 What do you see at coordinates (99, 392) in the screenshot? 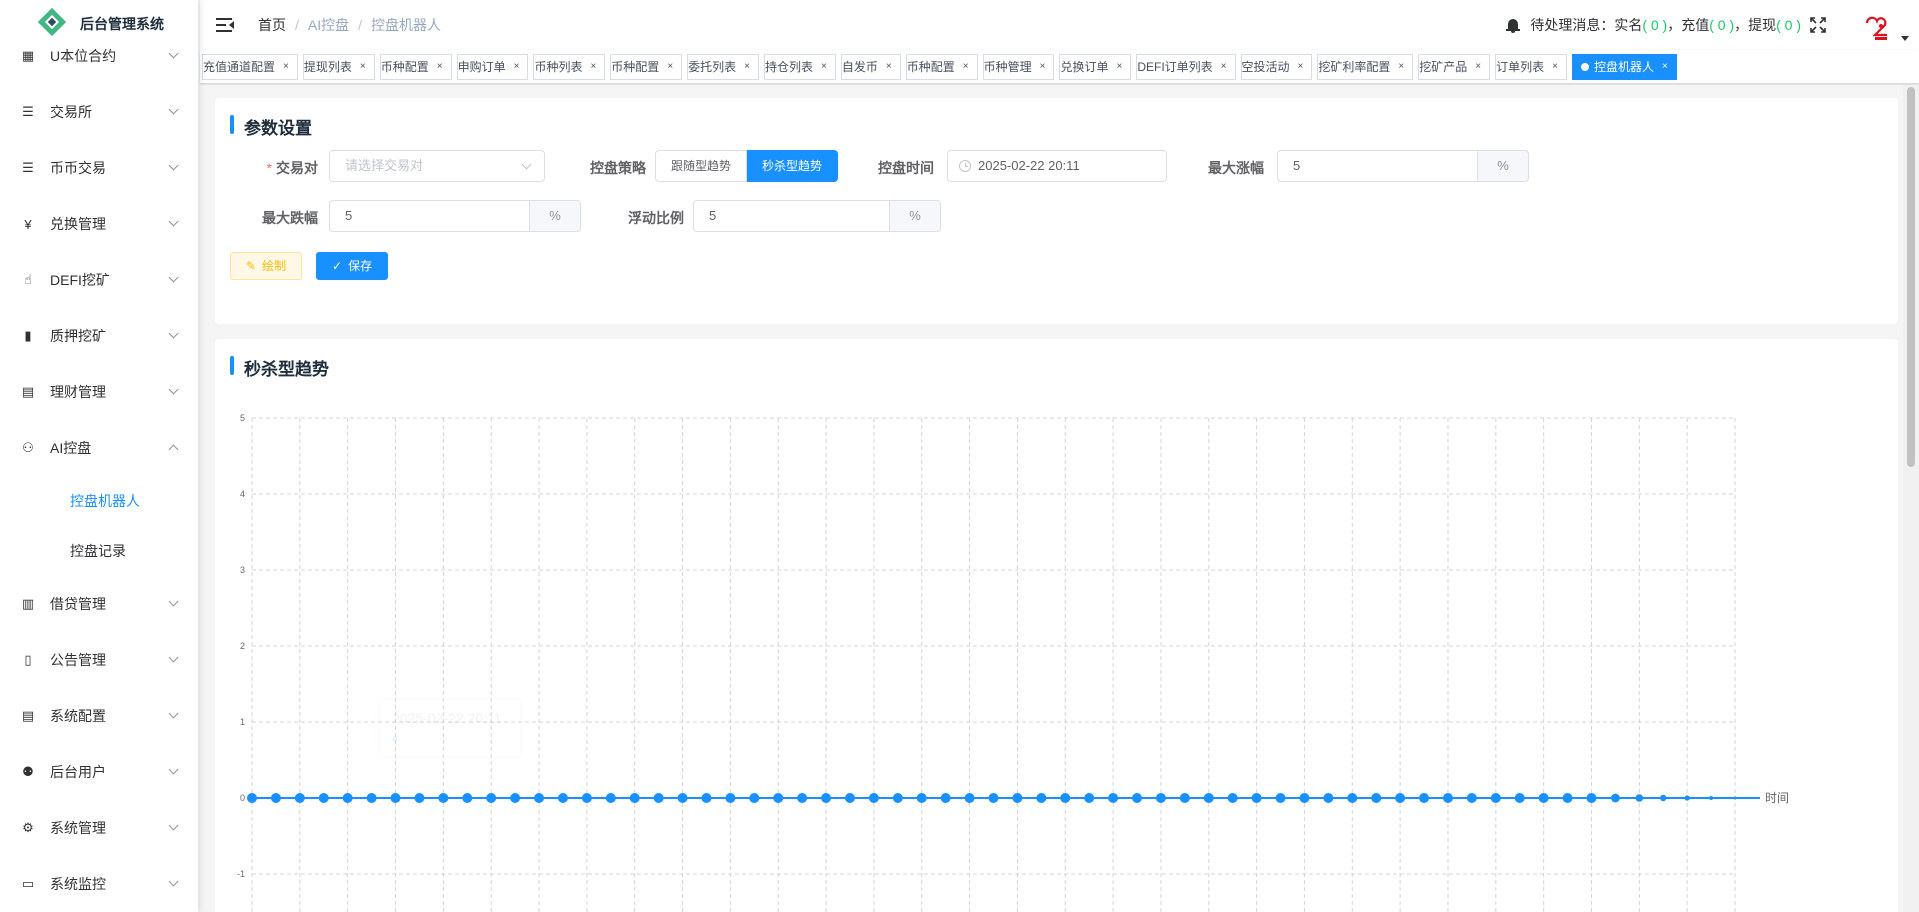
I see `sidebar-item-6: ▤ 理财管理` at bounding box center [99, 392].